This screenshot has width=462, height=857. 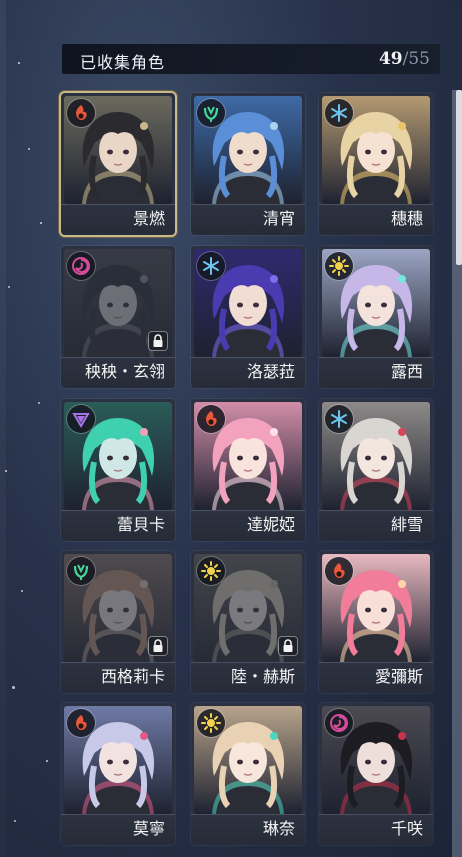 I want to click on character-name: 西格莉卡, so click(x=132, y=676).